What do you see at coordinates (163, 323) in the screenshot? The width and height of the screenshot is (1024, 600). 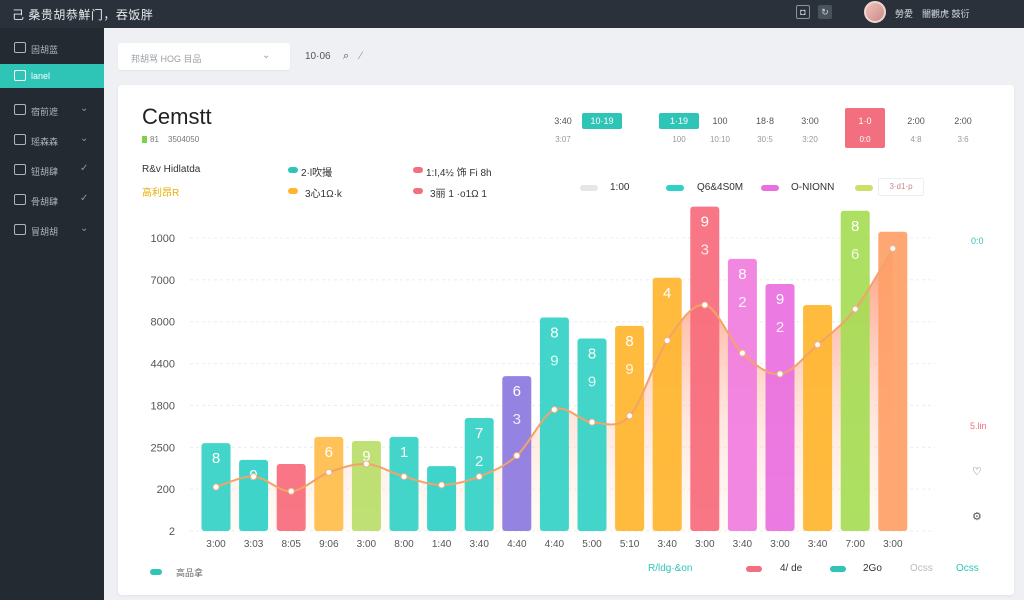 I see `y-tick-label: 8000` at bounding box center [163, 323].